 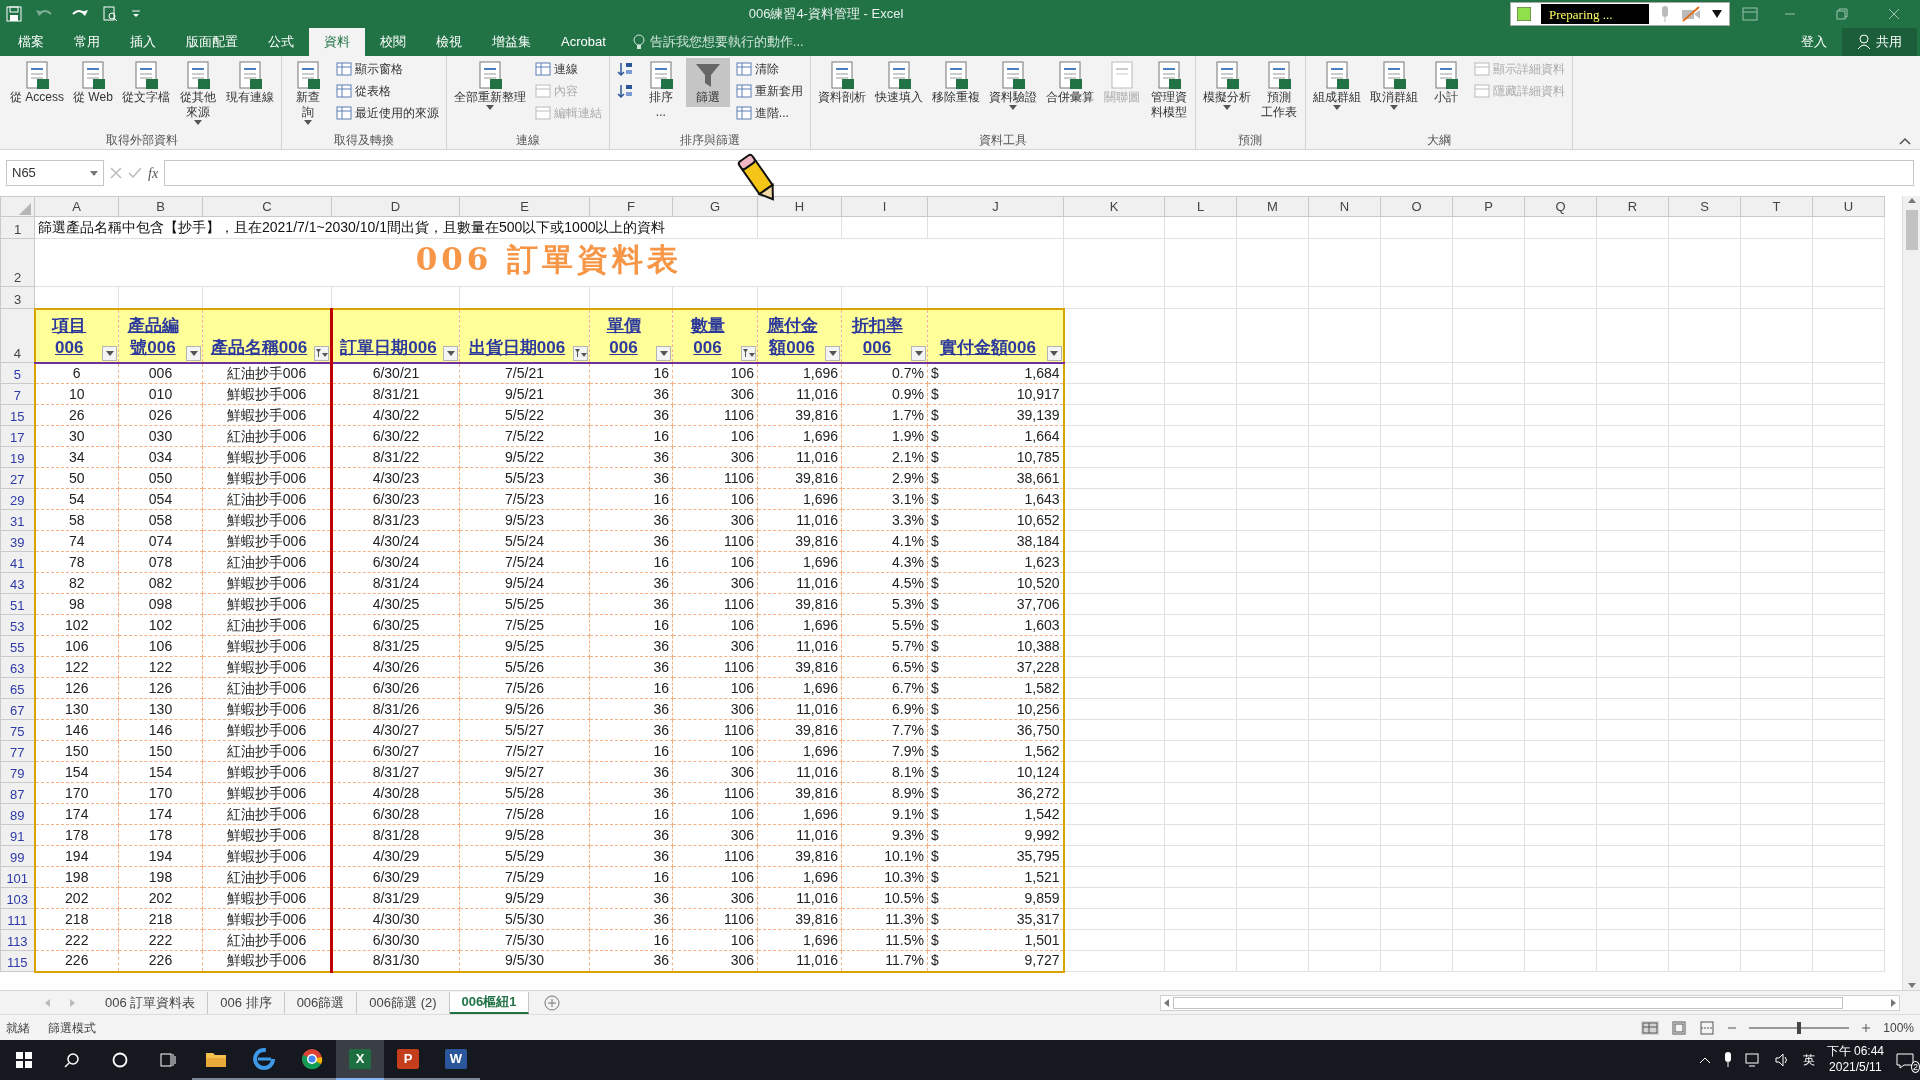 What do you see at coordinates (17, 709) in the screenshot?
I see `row-header: 67` at bounding box center [17, 709].